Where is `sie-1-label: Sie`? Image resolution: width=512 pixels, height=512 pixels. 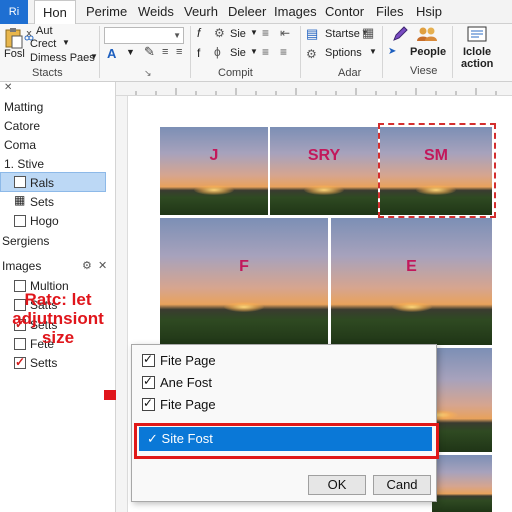
sie-1-label: Sie is located at coordinates (238, 34).